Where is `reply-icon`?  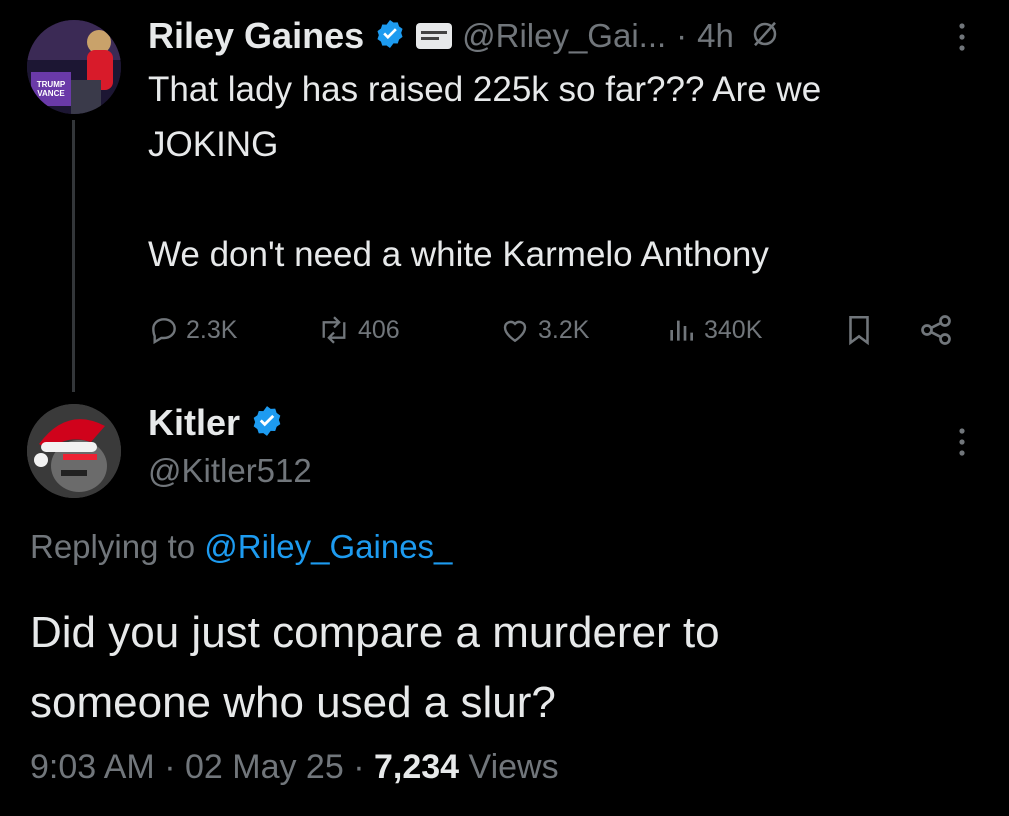 reply-icon is located at coordinates (164, 331).